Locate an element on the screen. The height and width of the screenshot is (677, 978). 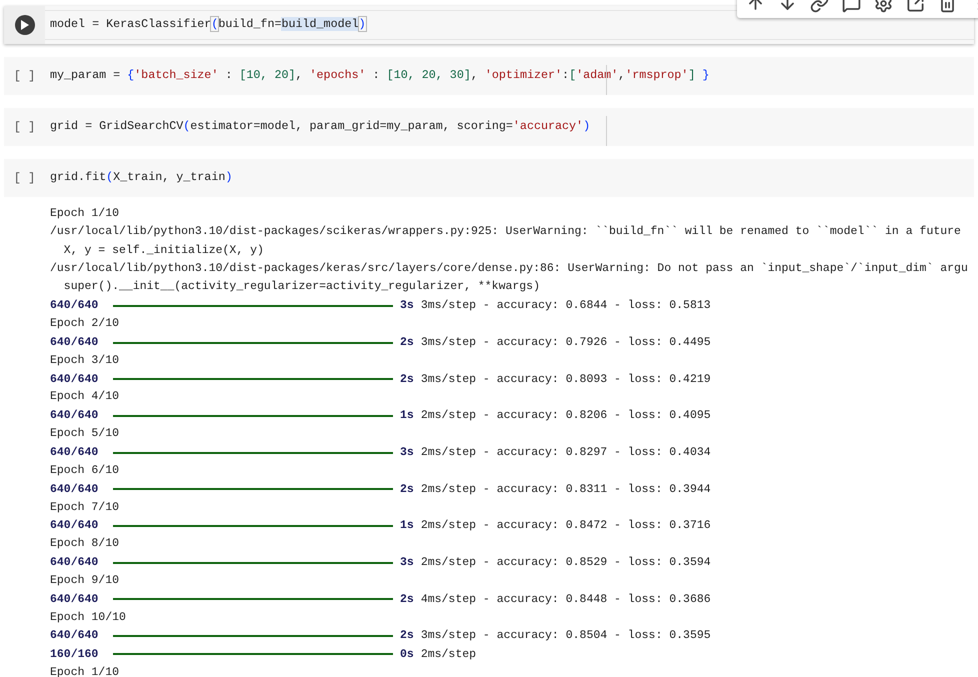
output-line: /usr/local/lib/python3.10/dist-packages/keras/src/layers/core/dense.py:86: UserWarning: Do not pass an `input_shape`/`input_dim` argu is located at coordinates (509, 269).